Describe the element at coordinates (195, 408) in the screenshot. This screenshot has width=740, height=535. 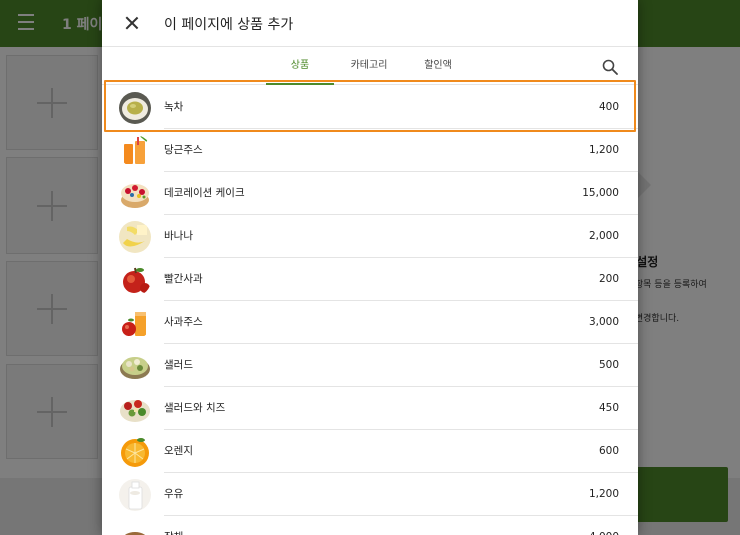
I see `product-name: 샐러드와 치즈` at that location.